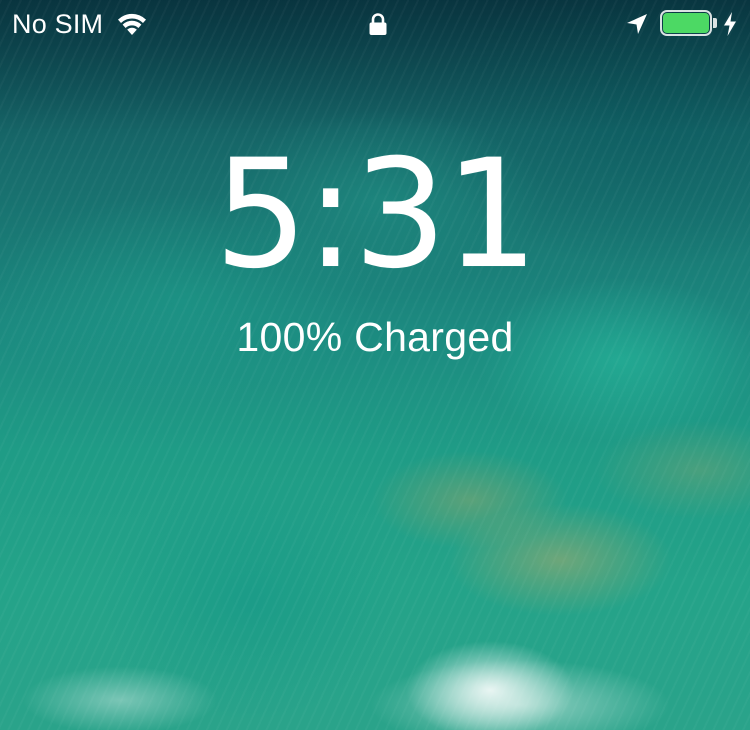 This screenshot has height=730, width=750. I want to click on clock-time: 5:31, so click(375, 215).